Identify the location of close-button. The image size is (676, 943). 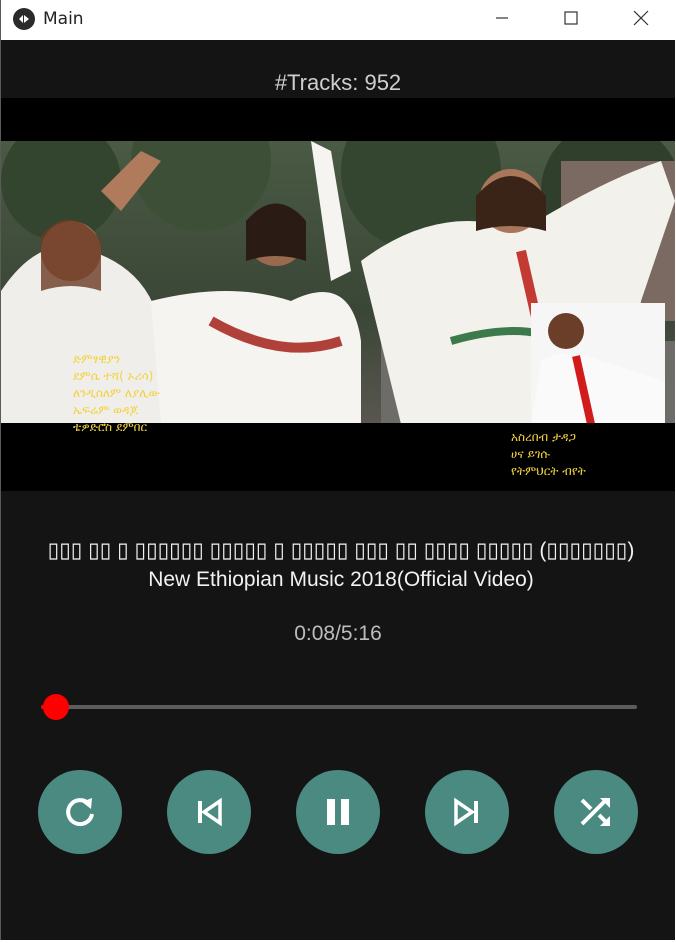
(641, 18).